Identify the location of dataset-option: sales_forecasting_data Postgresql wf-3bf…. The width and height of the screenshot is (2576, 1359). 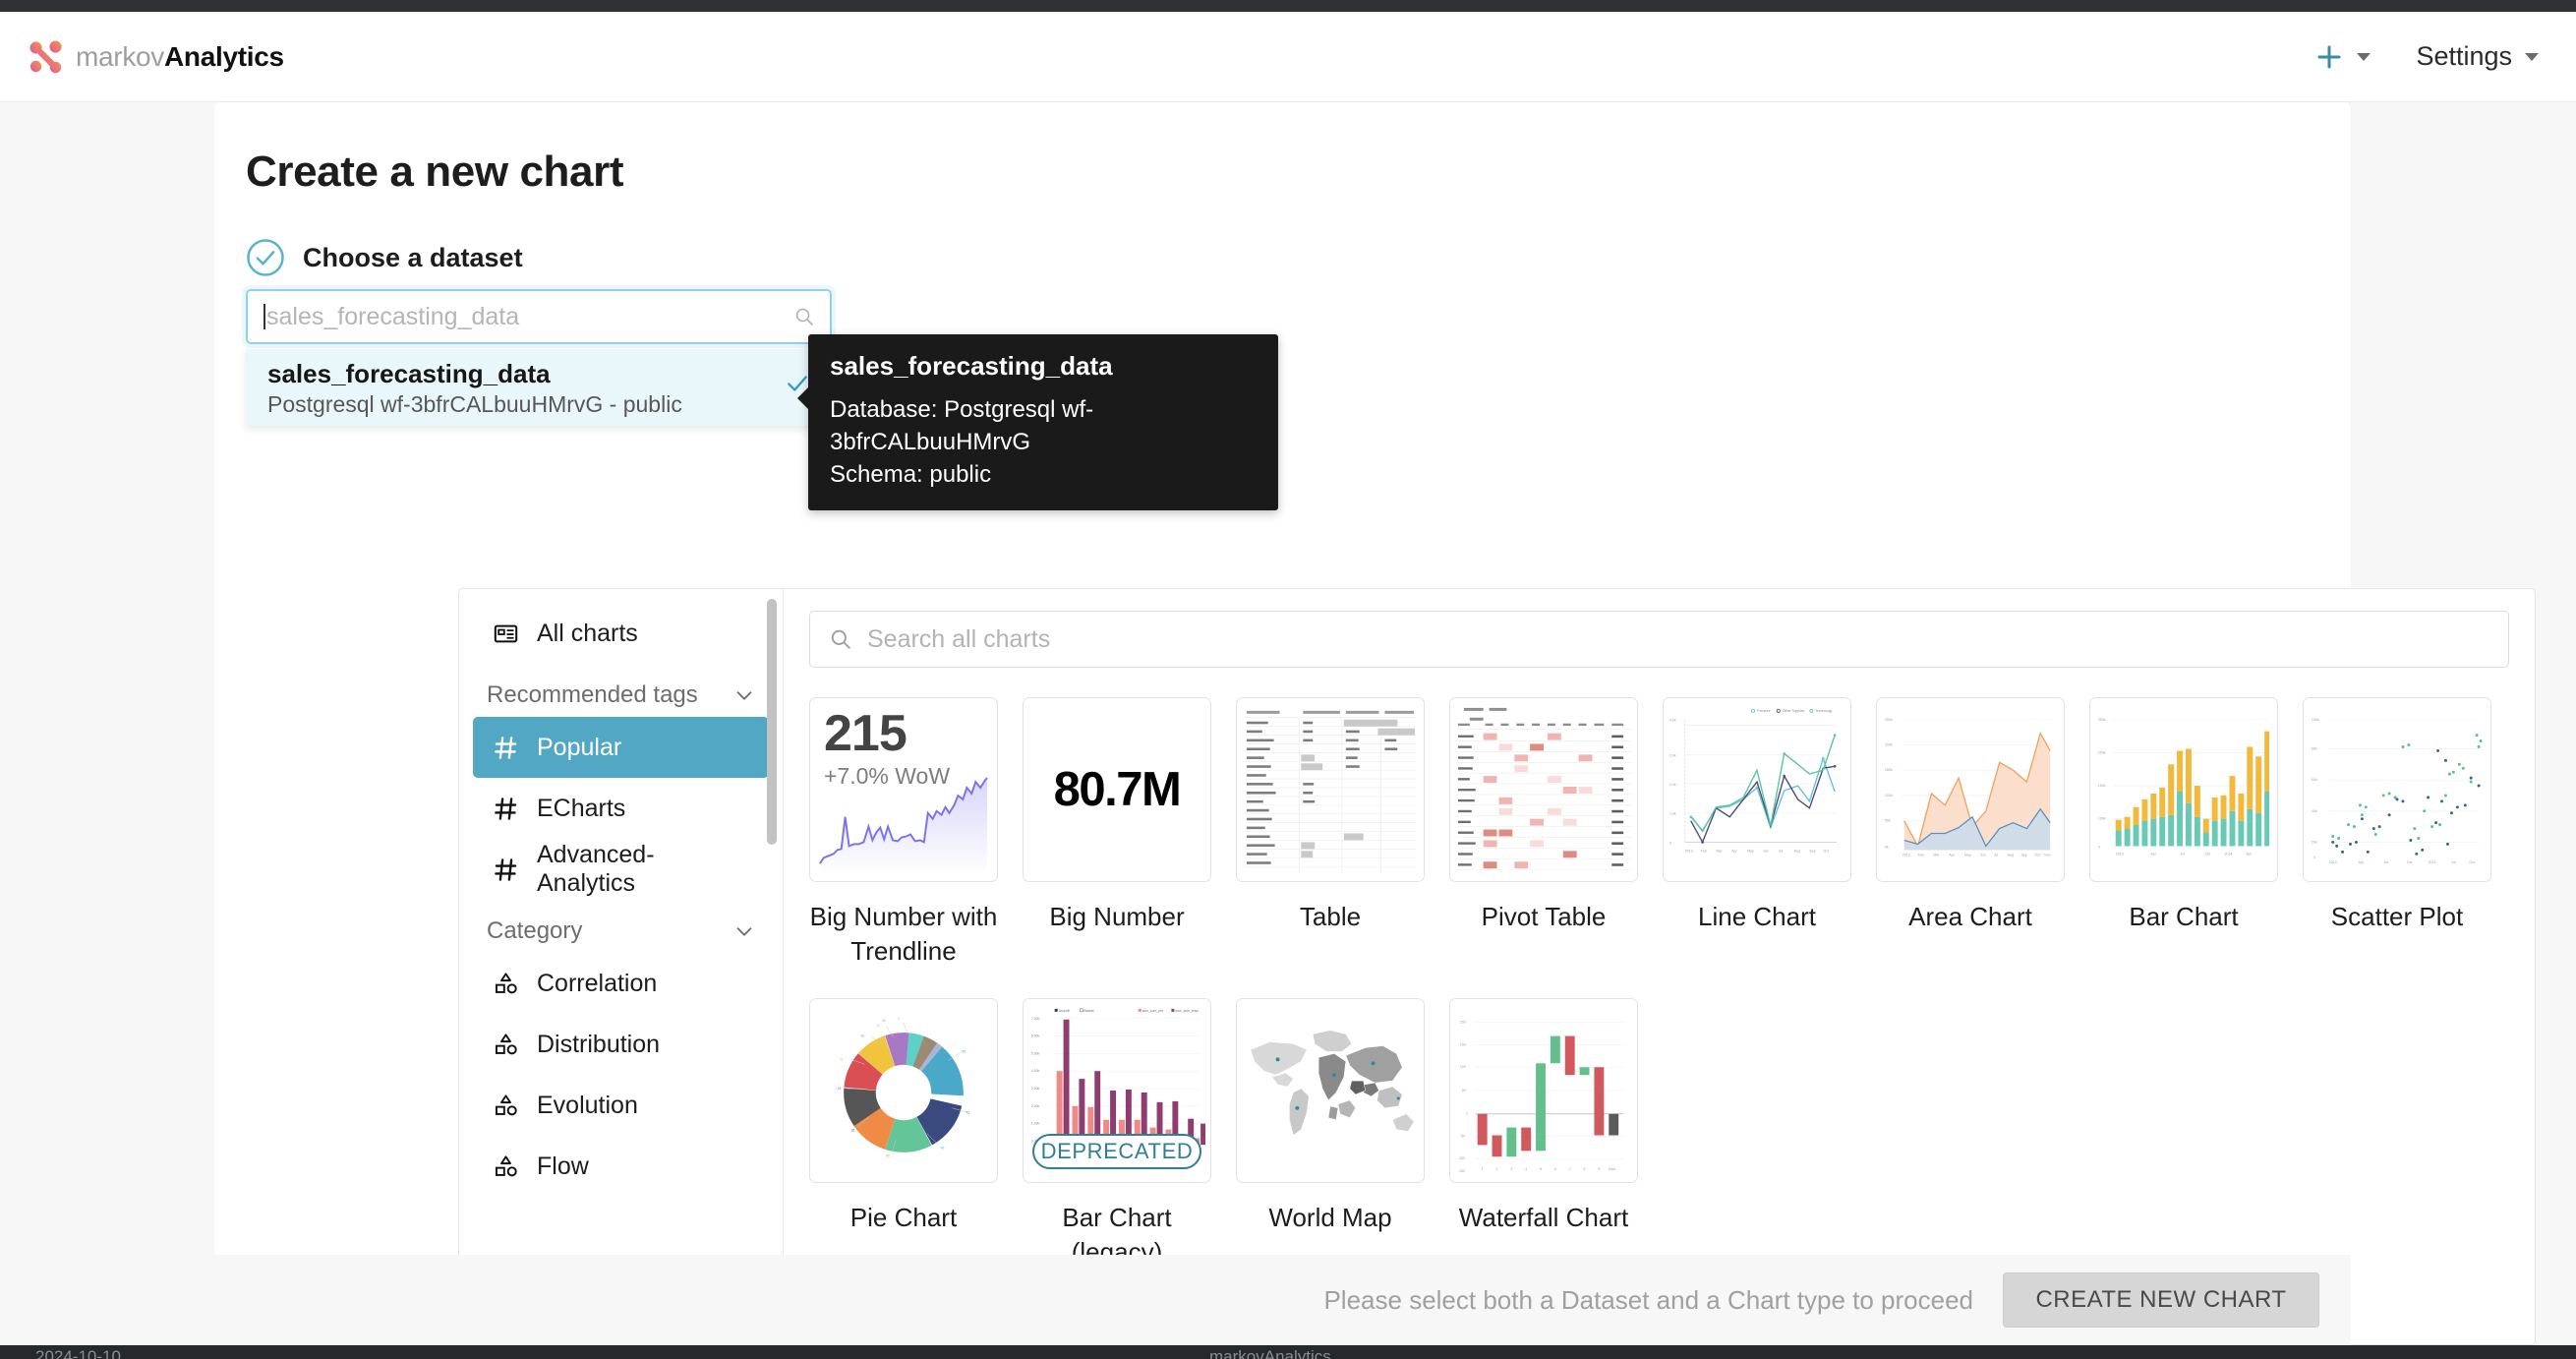
(539, 387).